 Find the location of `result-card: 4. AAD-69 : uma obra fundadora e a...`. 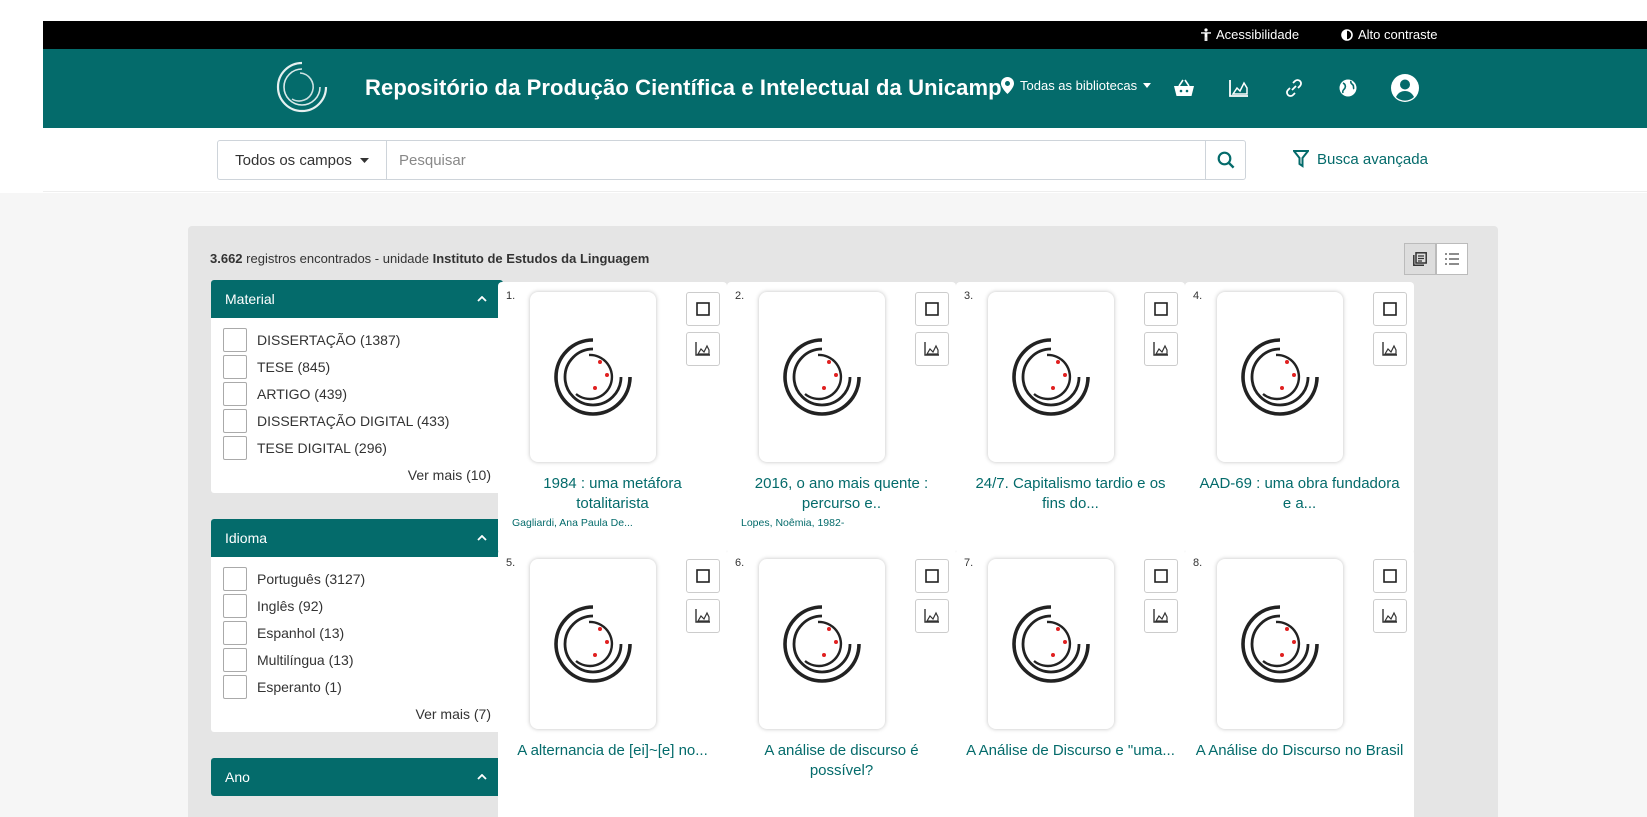

result-card: 4. AAD-69 : uma obra fundadora e a... is located at coordinates (1299, 418).